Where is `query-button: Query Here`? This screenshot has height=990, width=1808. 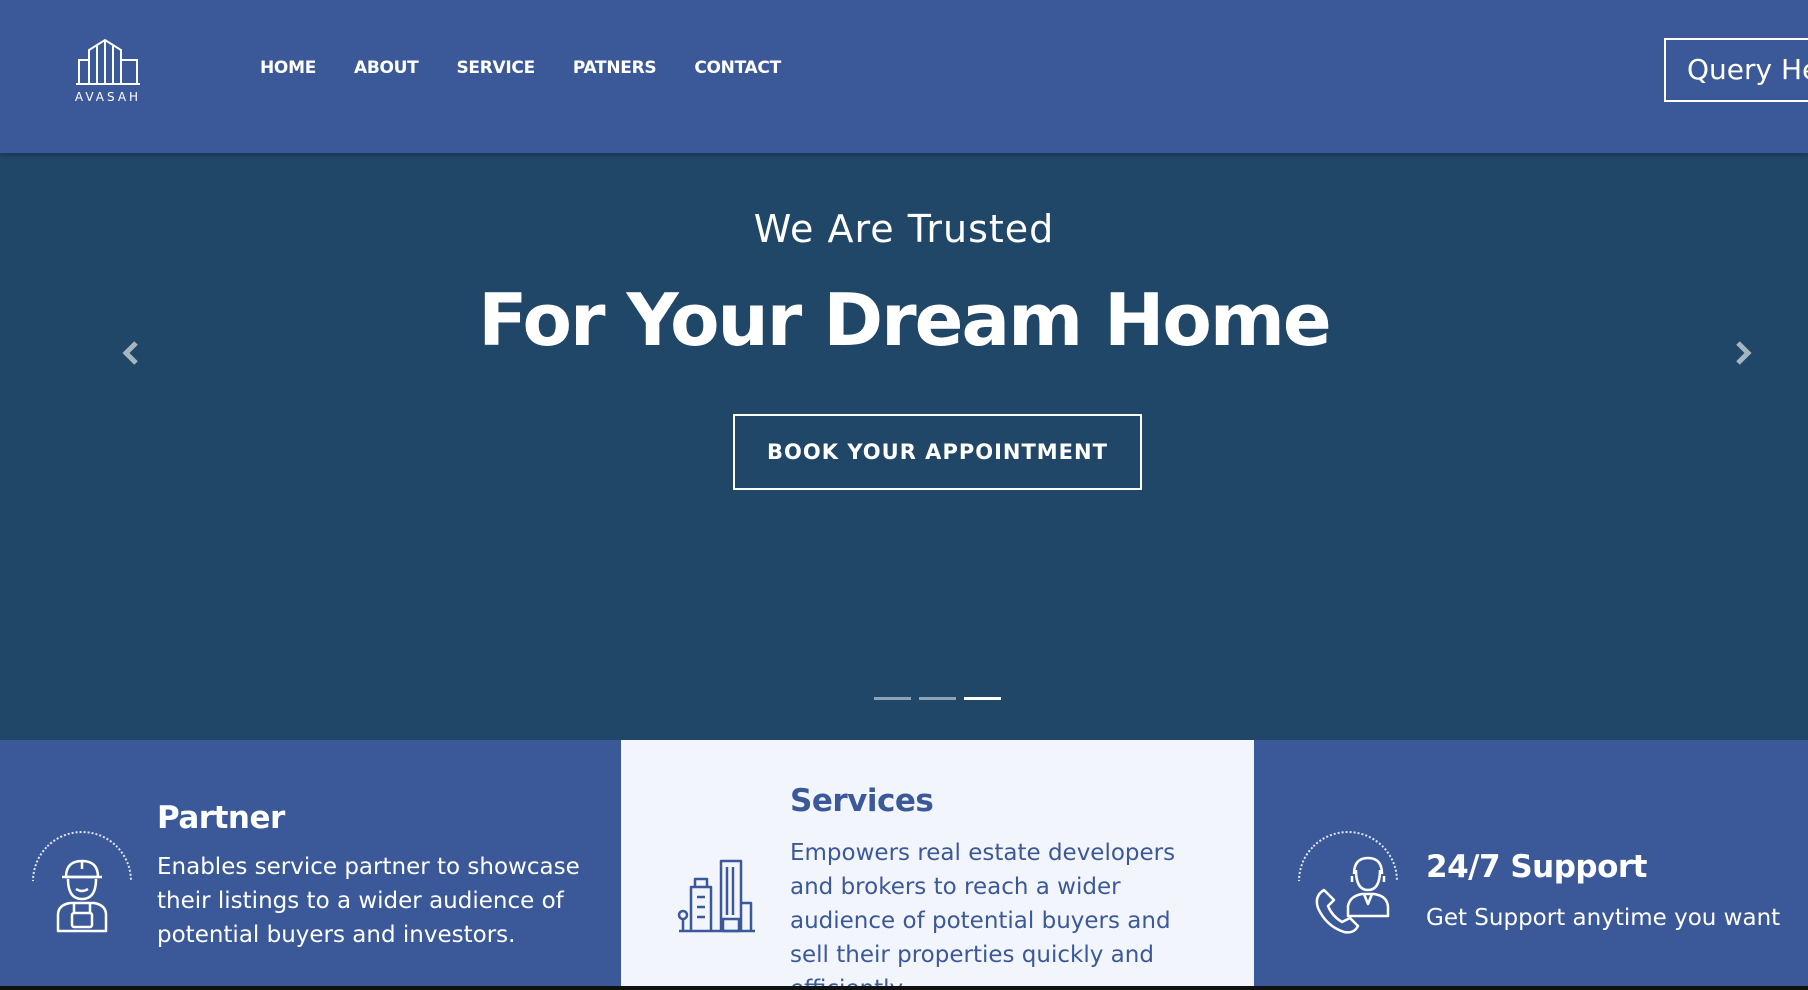
query-button: Query Here is located at coordinates (1736, 70).